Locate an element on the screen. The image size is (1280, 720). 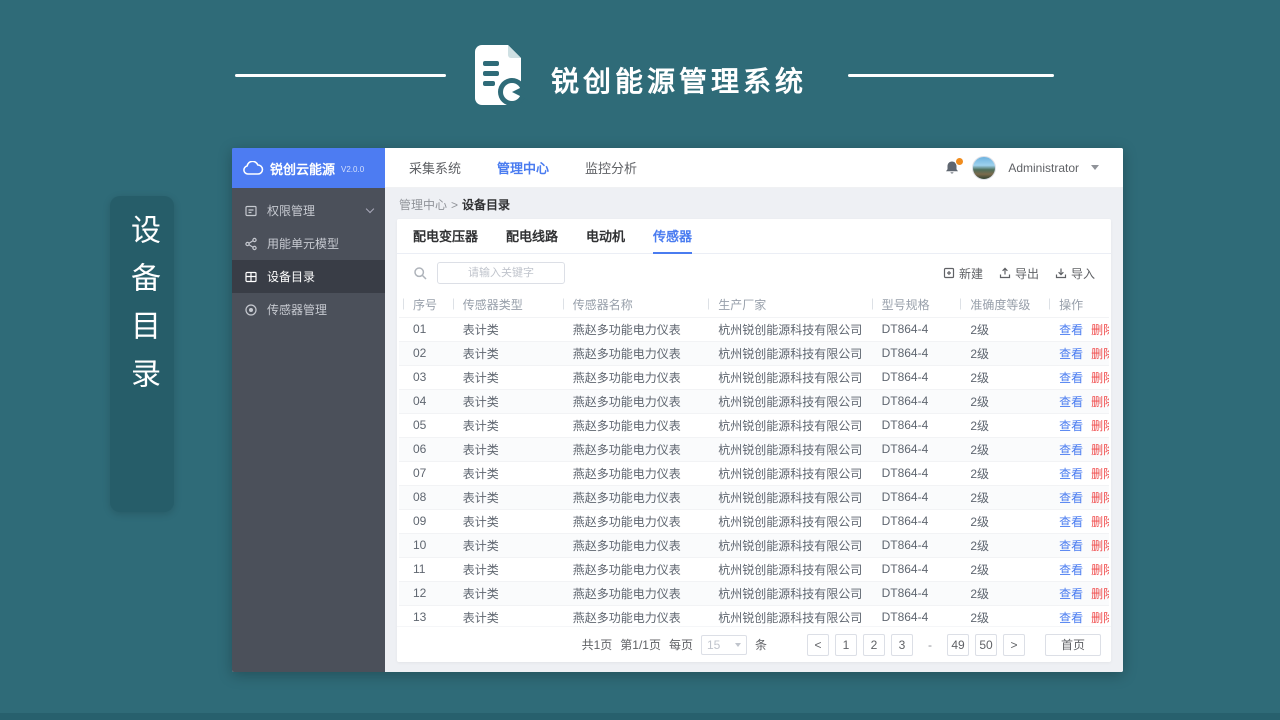
pager-prev-button: < is located at coordinates (818, 644).